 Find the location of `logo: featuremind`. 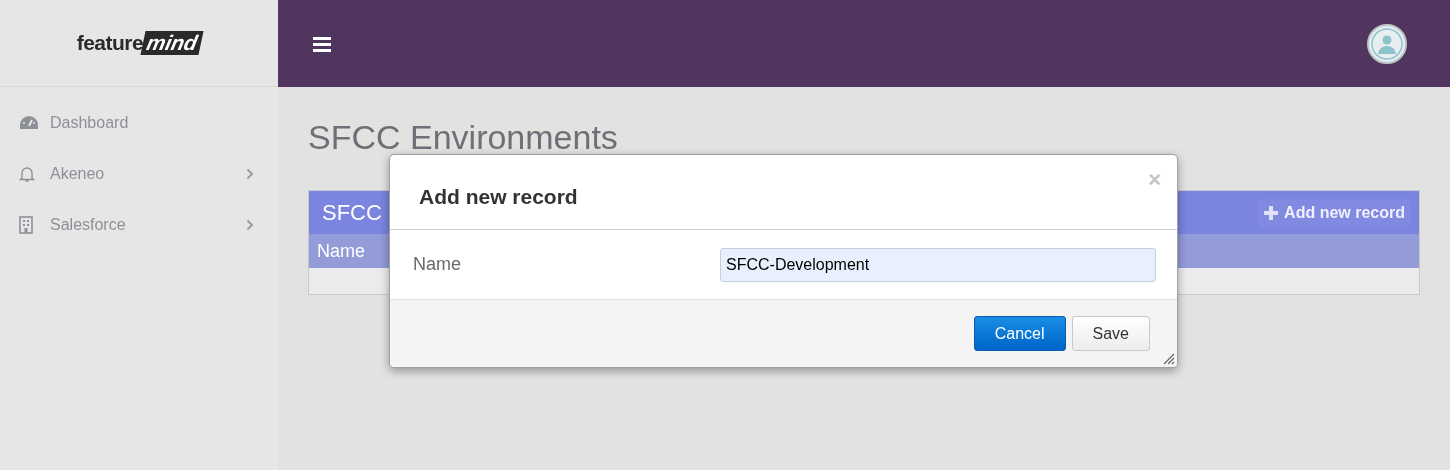

logo: featuremind is located at coordinates (139, 43).